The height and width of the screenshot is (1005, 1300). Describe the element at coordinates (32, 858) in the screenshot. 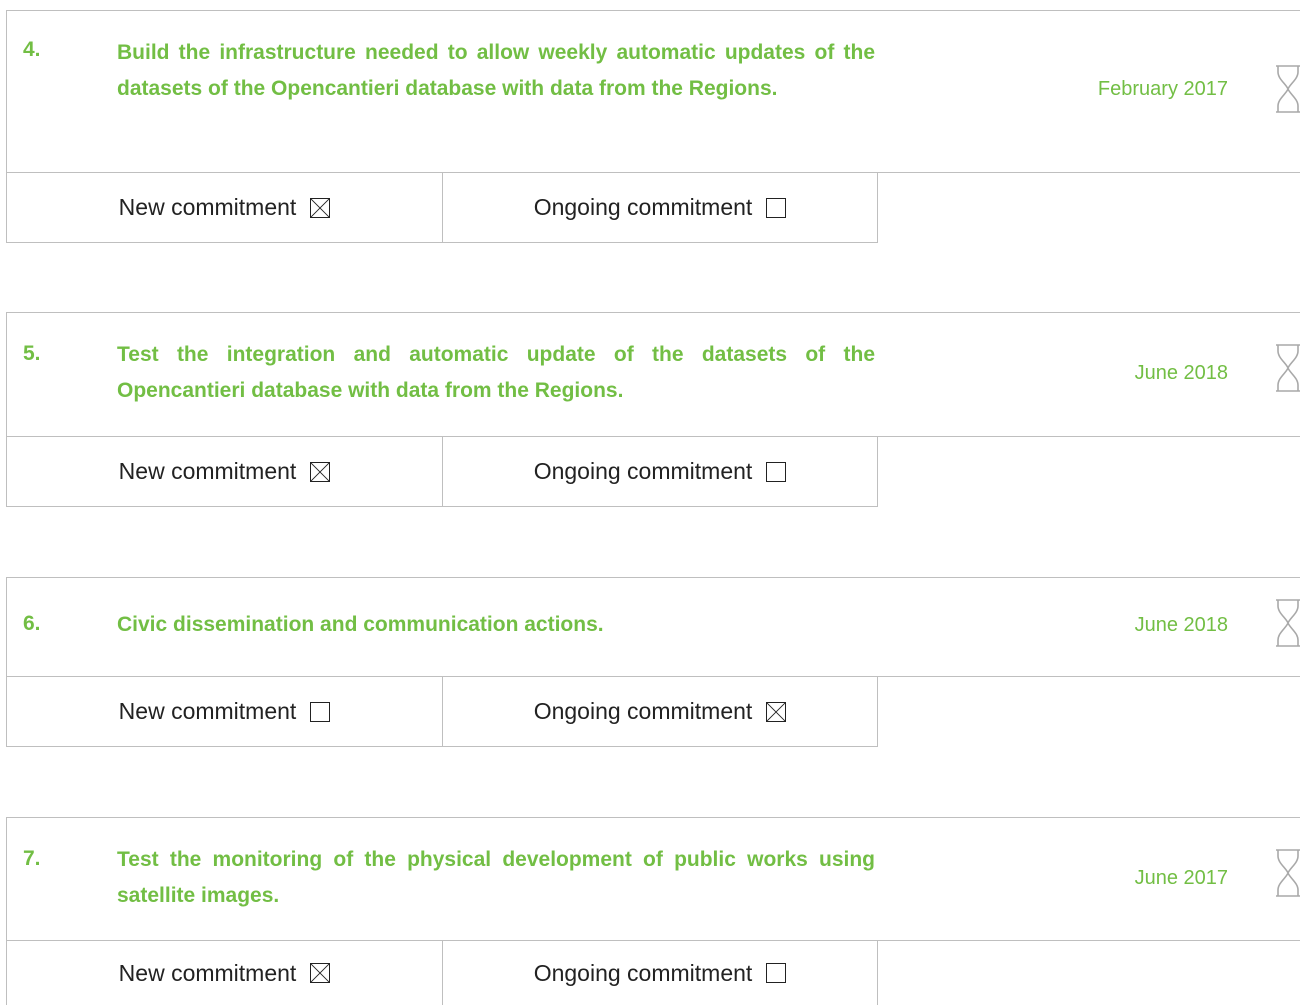

I see `milestone-number: 7.` at that location.